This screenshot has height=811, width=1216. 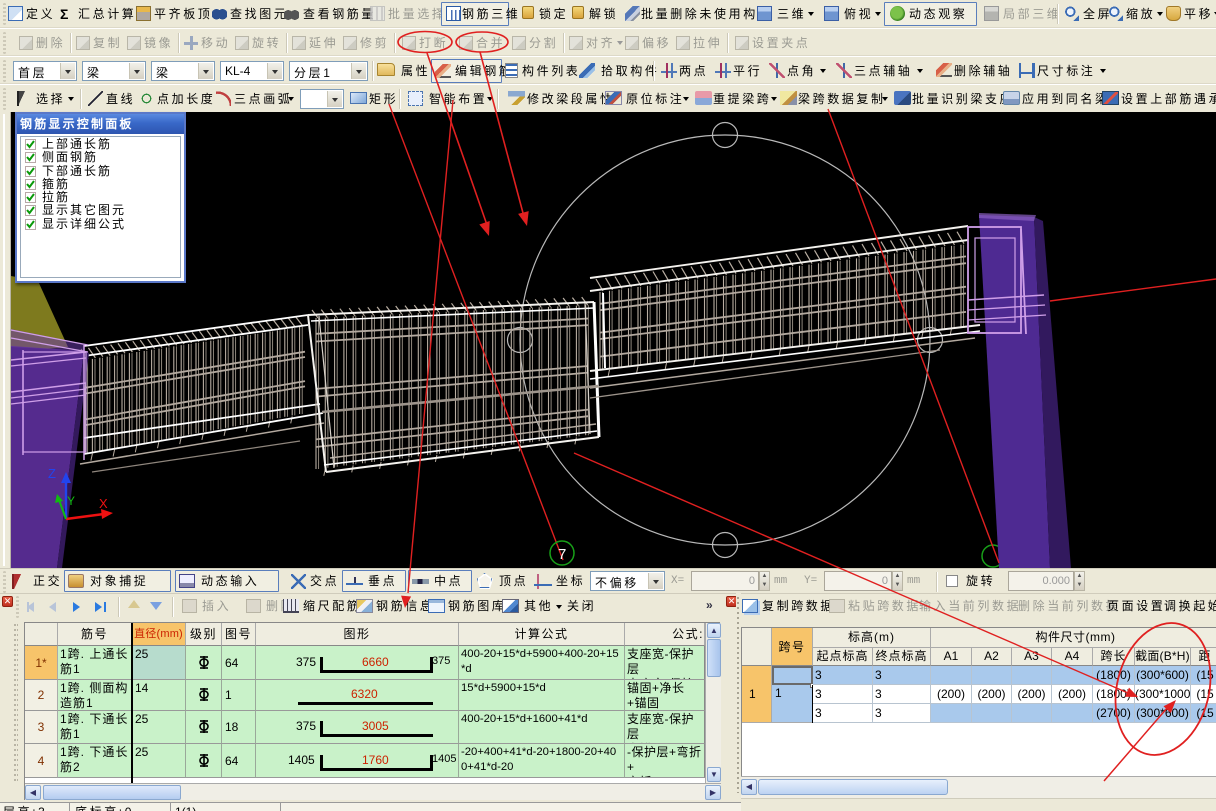 What do you see at coordinates (52, 473) in the screenshot?
I see `svg-text: Z` at bounding box center [52, 473].